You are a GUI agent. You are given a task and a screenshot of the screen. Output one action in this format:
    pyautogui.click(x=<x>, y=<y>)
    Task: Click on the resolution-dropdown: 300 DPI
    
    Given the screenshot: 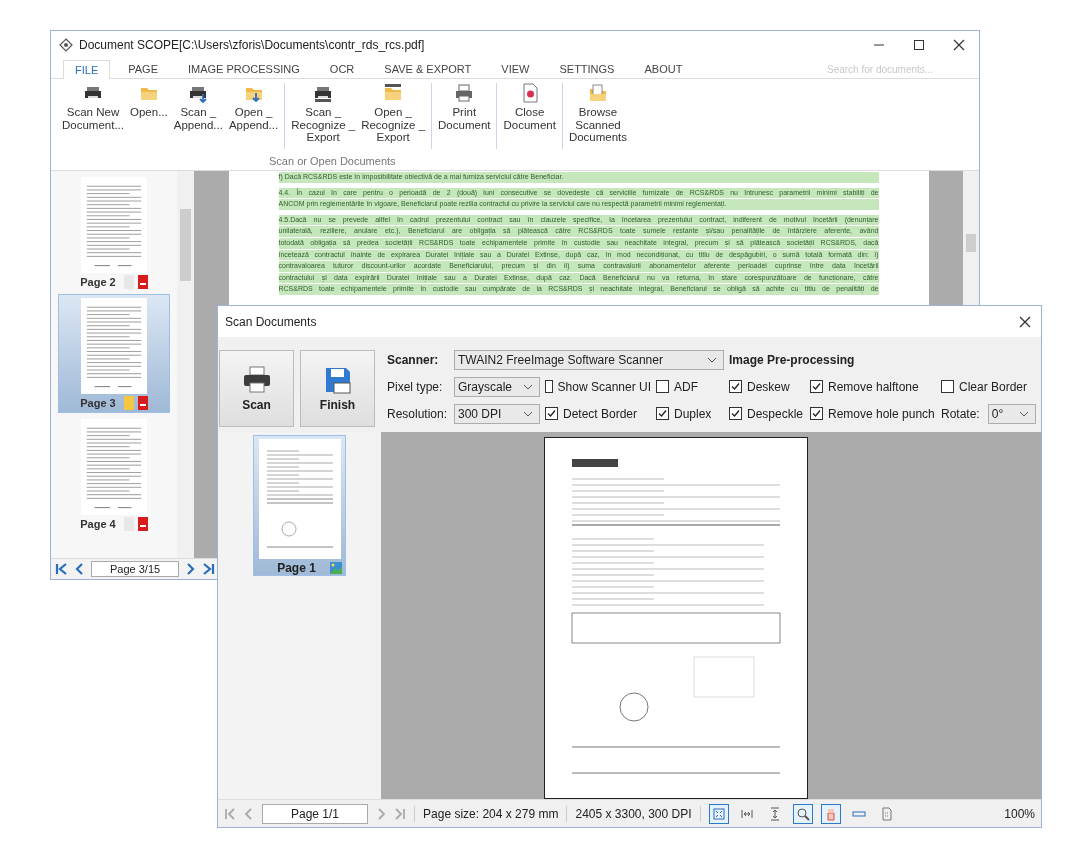 What is the action you would take?
    pyautogui.click(x=497, y=413)
    